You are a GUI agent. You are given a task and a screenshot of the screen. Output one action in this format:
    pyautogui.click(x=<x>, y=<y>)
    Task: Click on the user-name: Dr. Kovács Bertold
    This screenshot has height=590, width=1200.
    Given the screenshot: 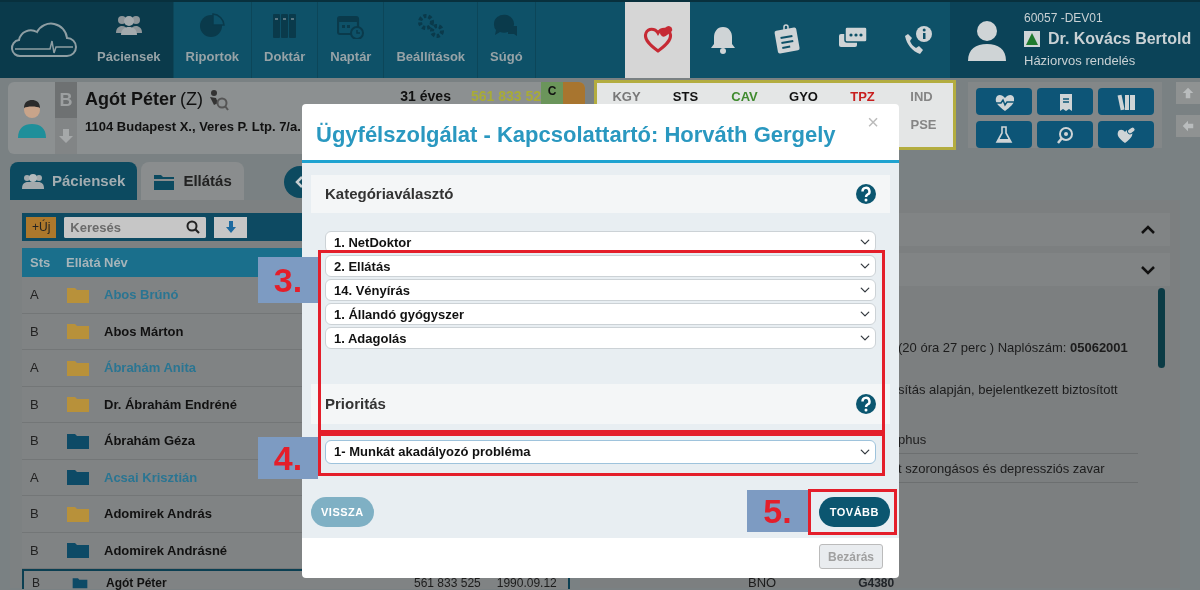 What is the action you would take?
    pyautogui.click(x=1120, y=39)
    